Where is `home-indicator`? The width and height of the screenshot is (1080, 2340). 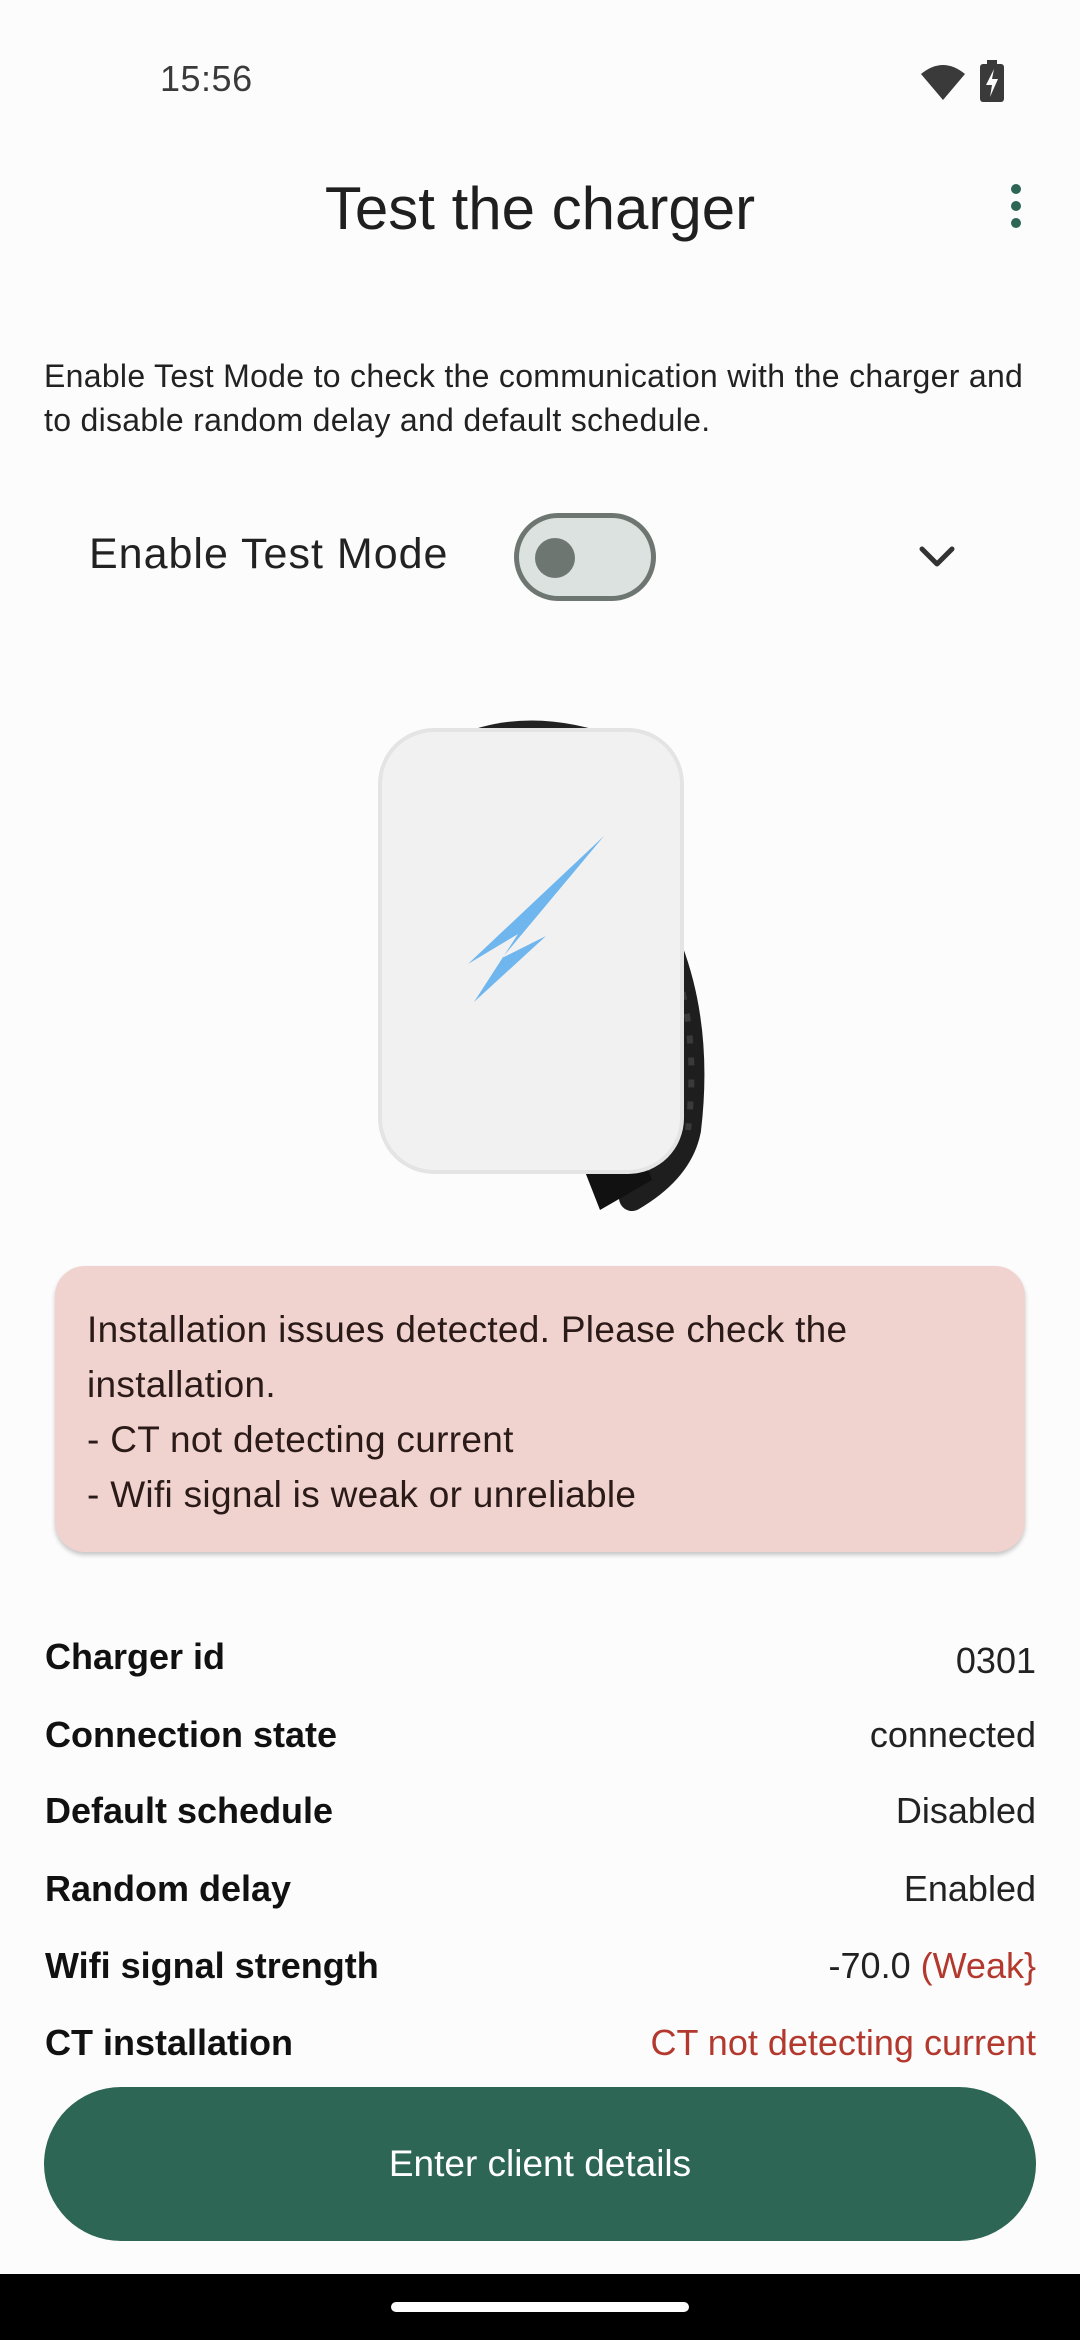 home-indicator is located at coordinates (540, 2307).